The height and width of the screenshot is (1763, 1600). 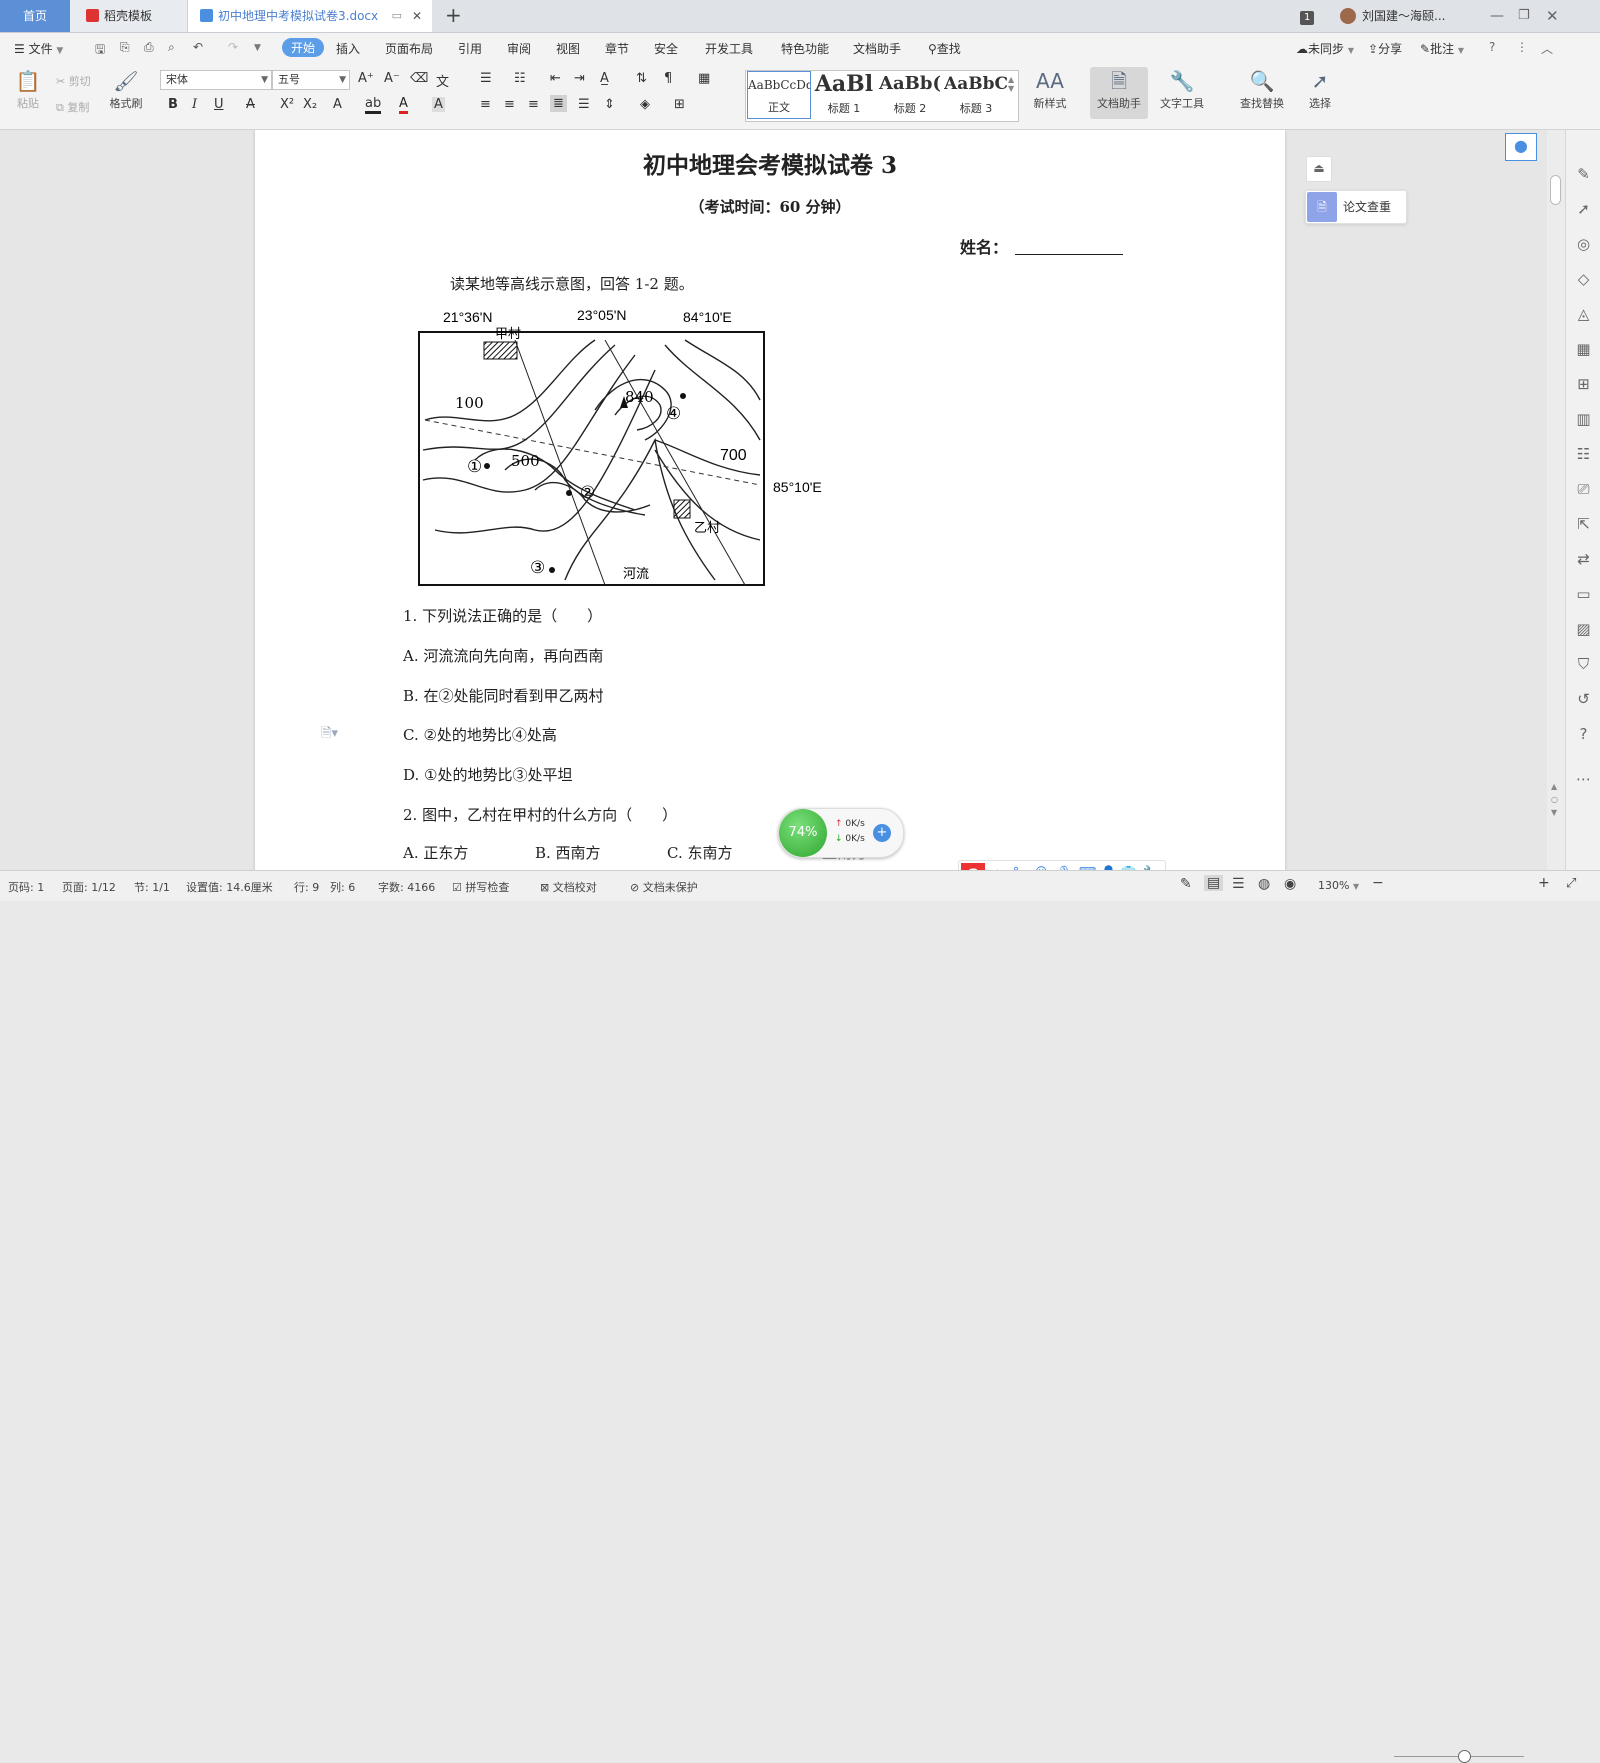 I want to click on help-circle-icon: ?, so click(x=1583, y=734).